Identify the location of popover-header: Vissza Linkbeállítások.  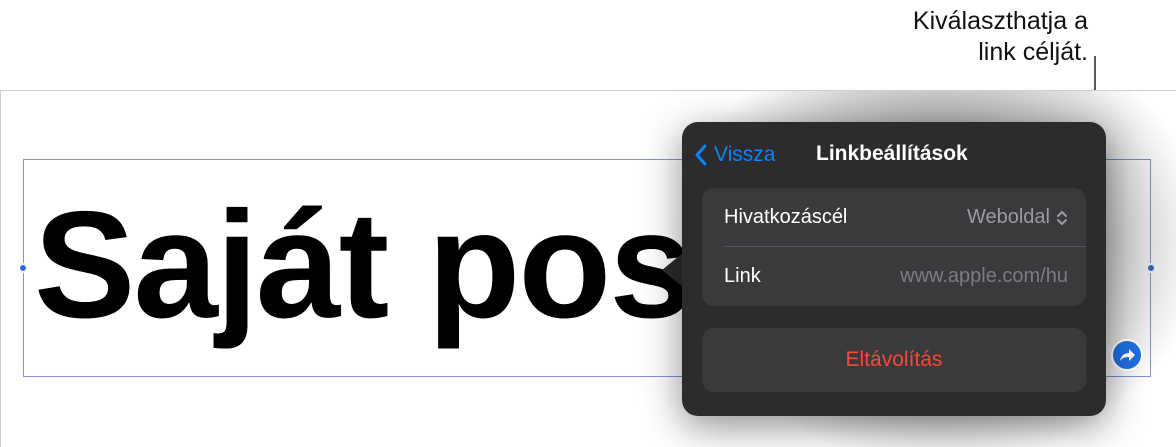
(894, 155).